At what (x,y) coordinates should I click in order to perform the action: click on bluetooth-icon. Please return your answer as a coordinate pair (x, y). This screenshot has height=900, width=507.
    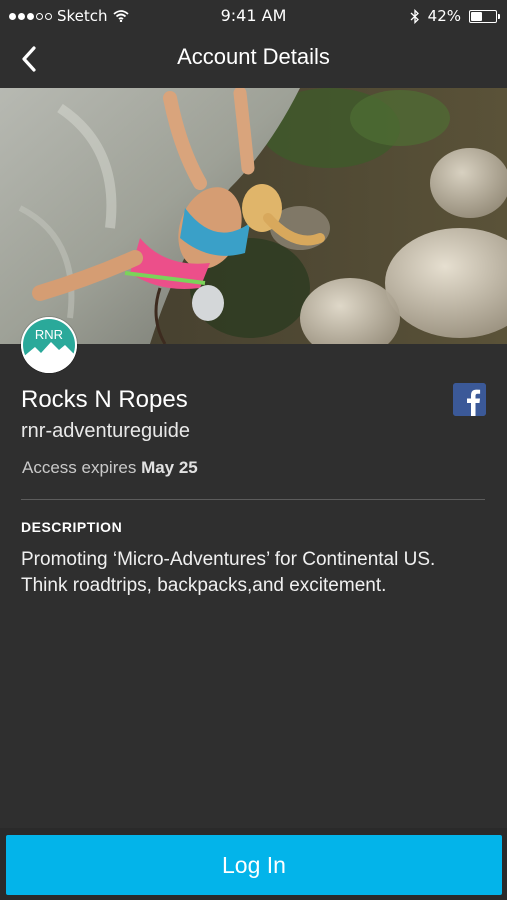
    Looking at the image, I should click on (414, 16).